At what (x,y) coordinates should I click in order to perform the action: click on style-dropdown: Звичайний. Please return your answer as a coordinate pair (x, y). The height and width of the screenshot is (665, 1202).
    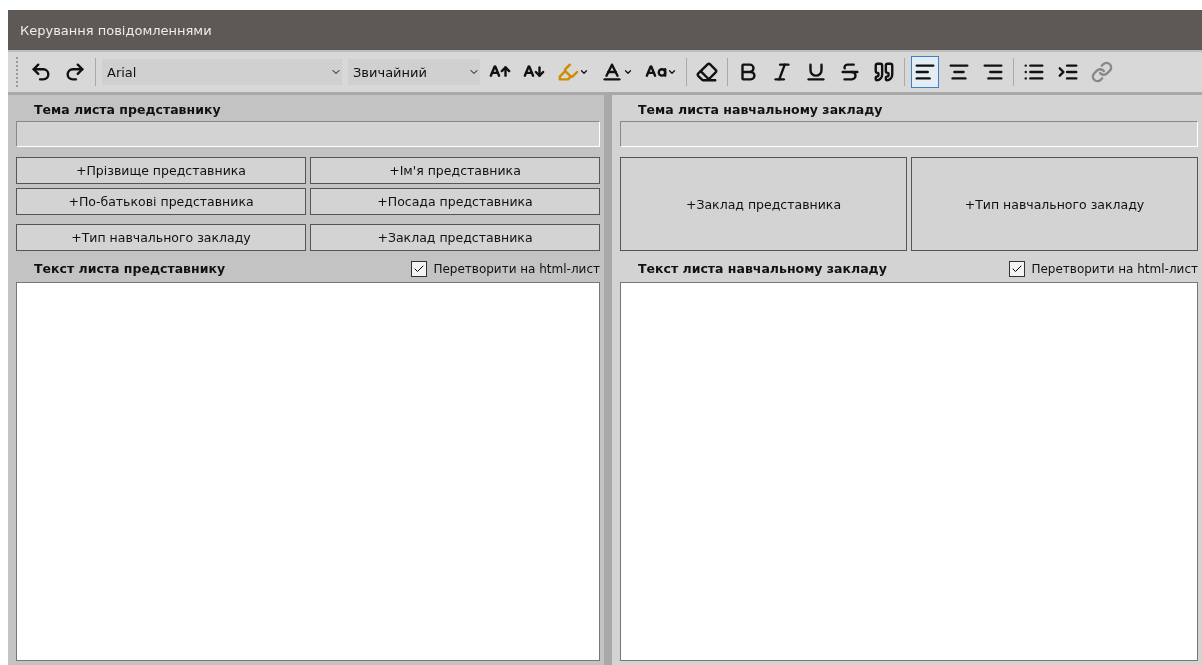
    Looking at the image, I should click on (414, 72).